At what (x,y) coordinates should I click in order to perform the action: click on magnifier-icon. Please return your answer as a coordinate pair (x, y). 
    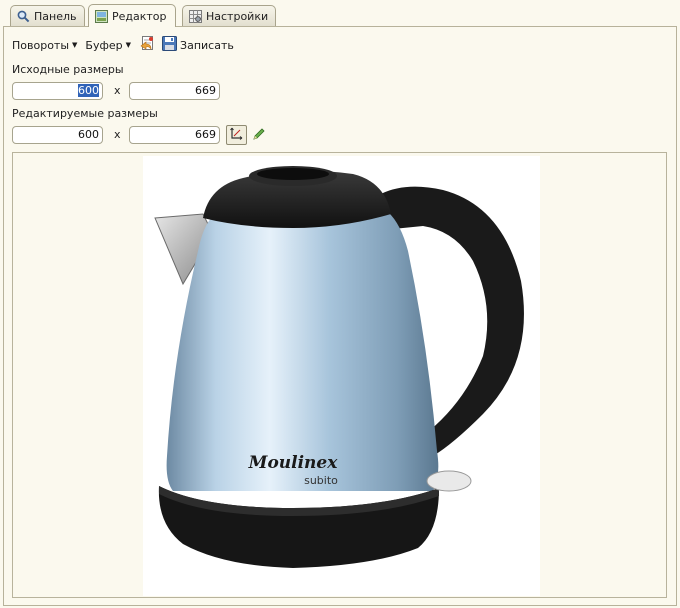
    Looking at the image, I should click on (23, 16).